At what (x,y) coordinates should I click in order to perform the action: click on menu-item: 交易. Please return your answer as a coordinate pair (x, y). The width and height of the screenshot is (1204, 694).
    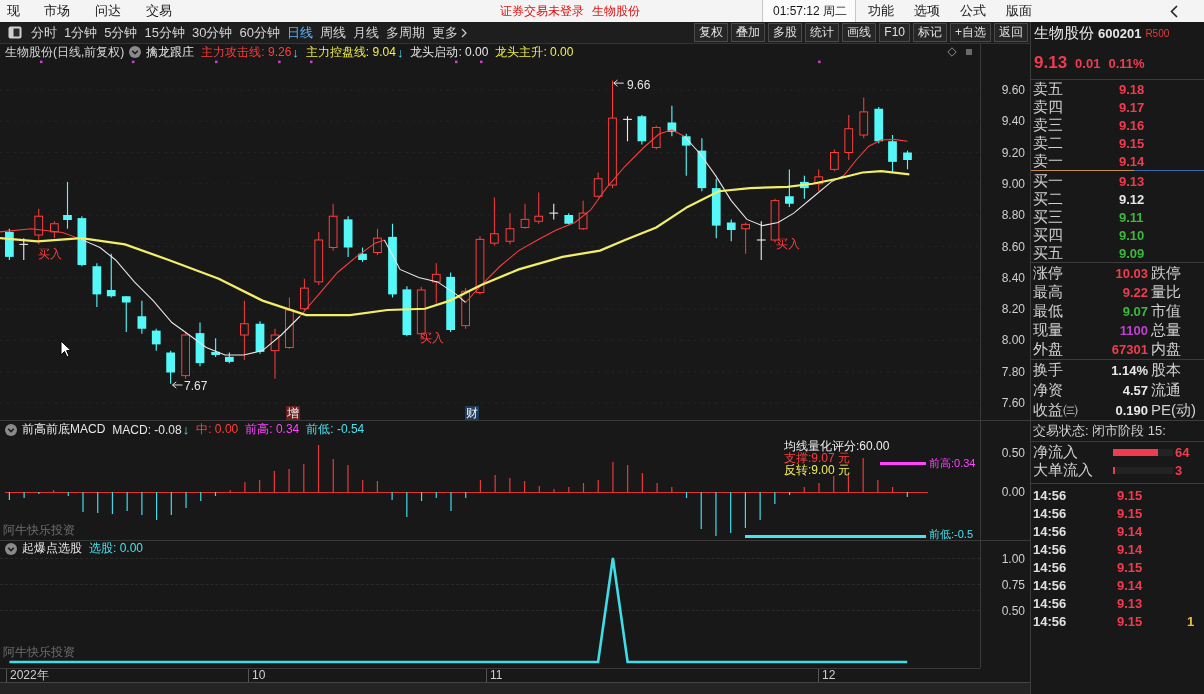
    Looking at the image, I should click on (159, 11).